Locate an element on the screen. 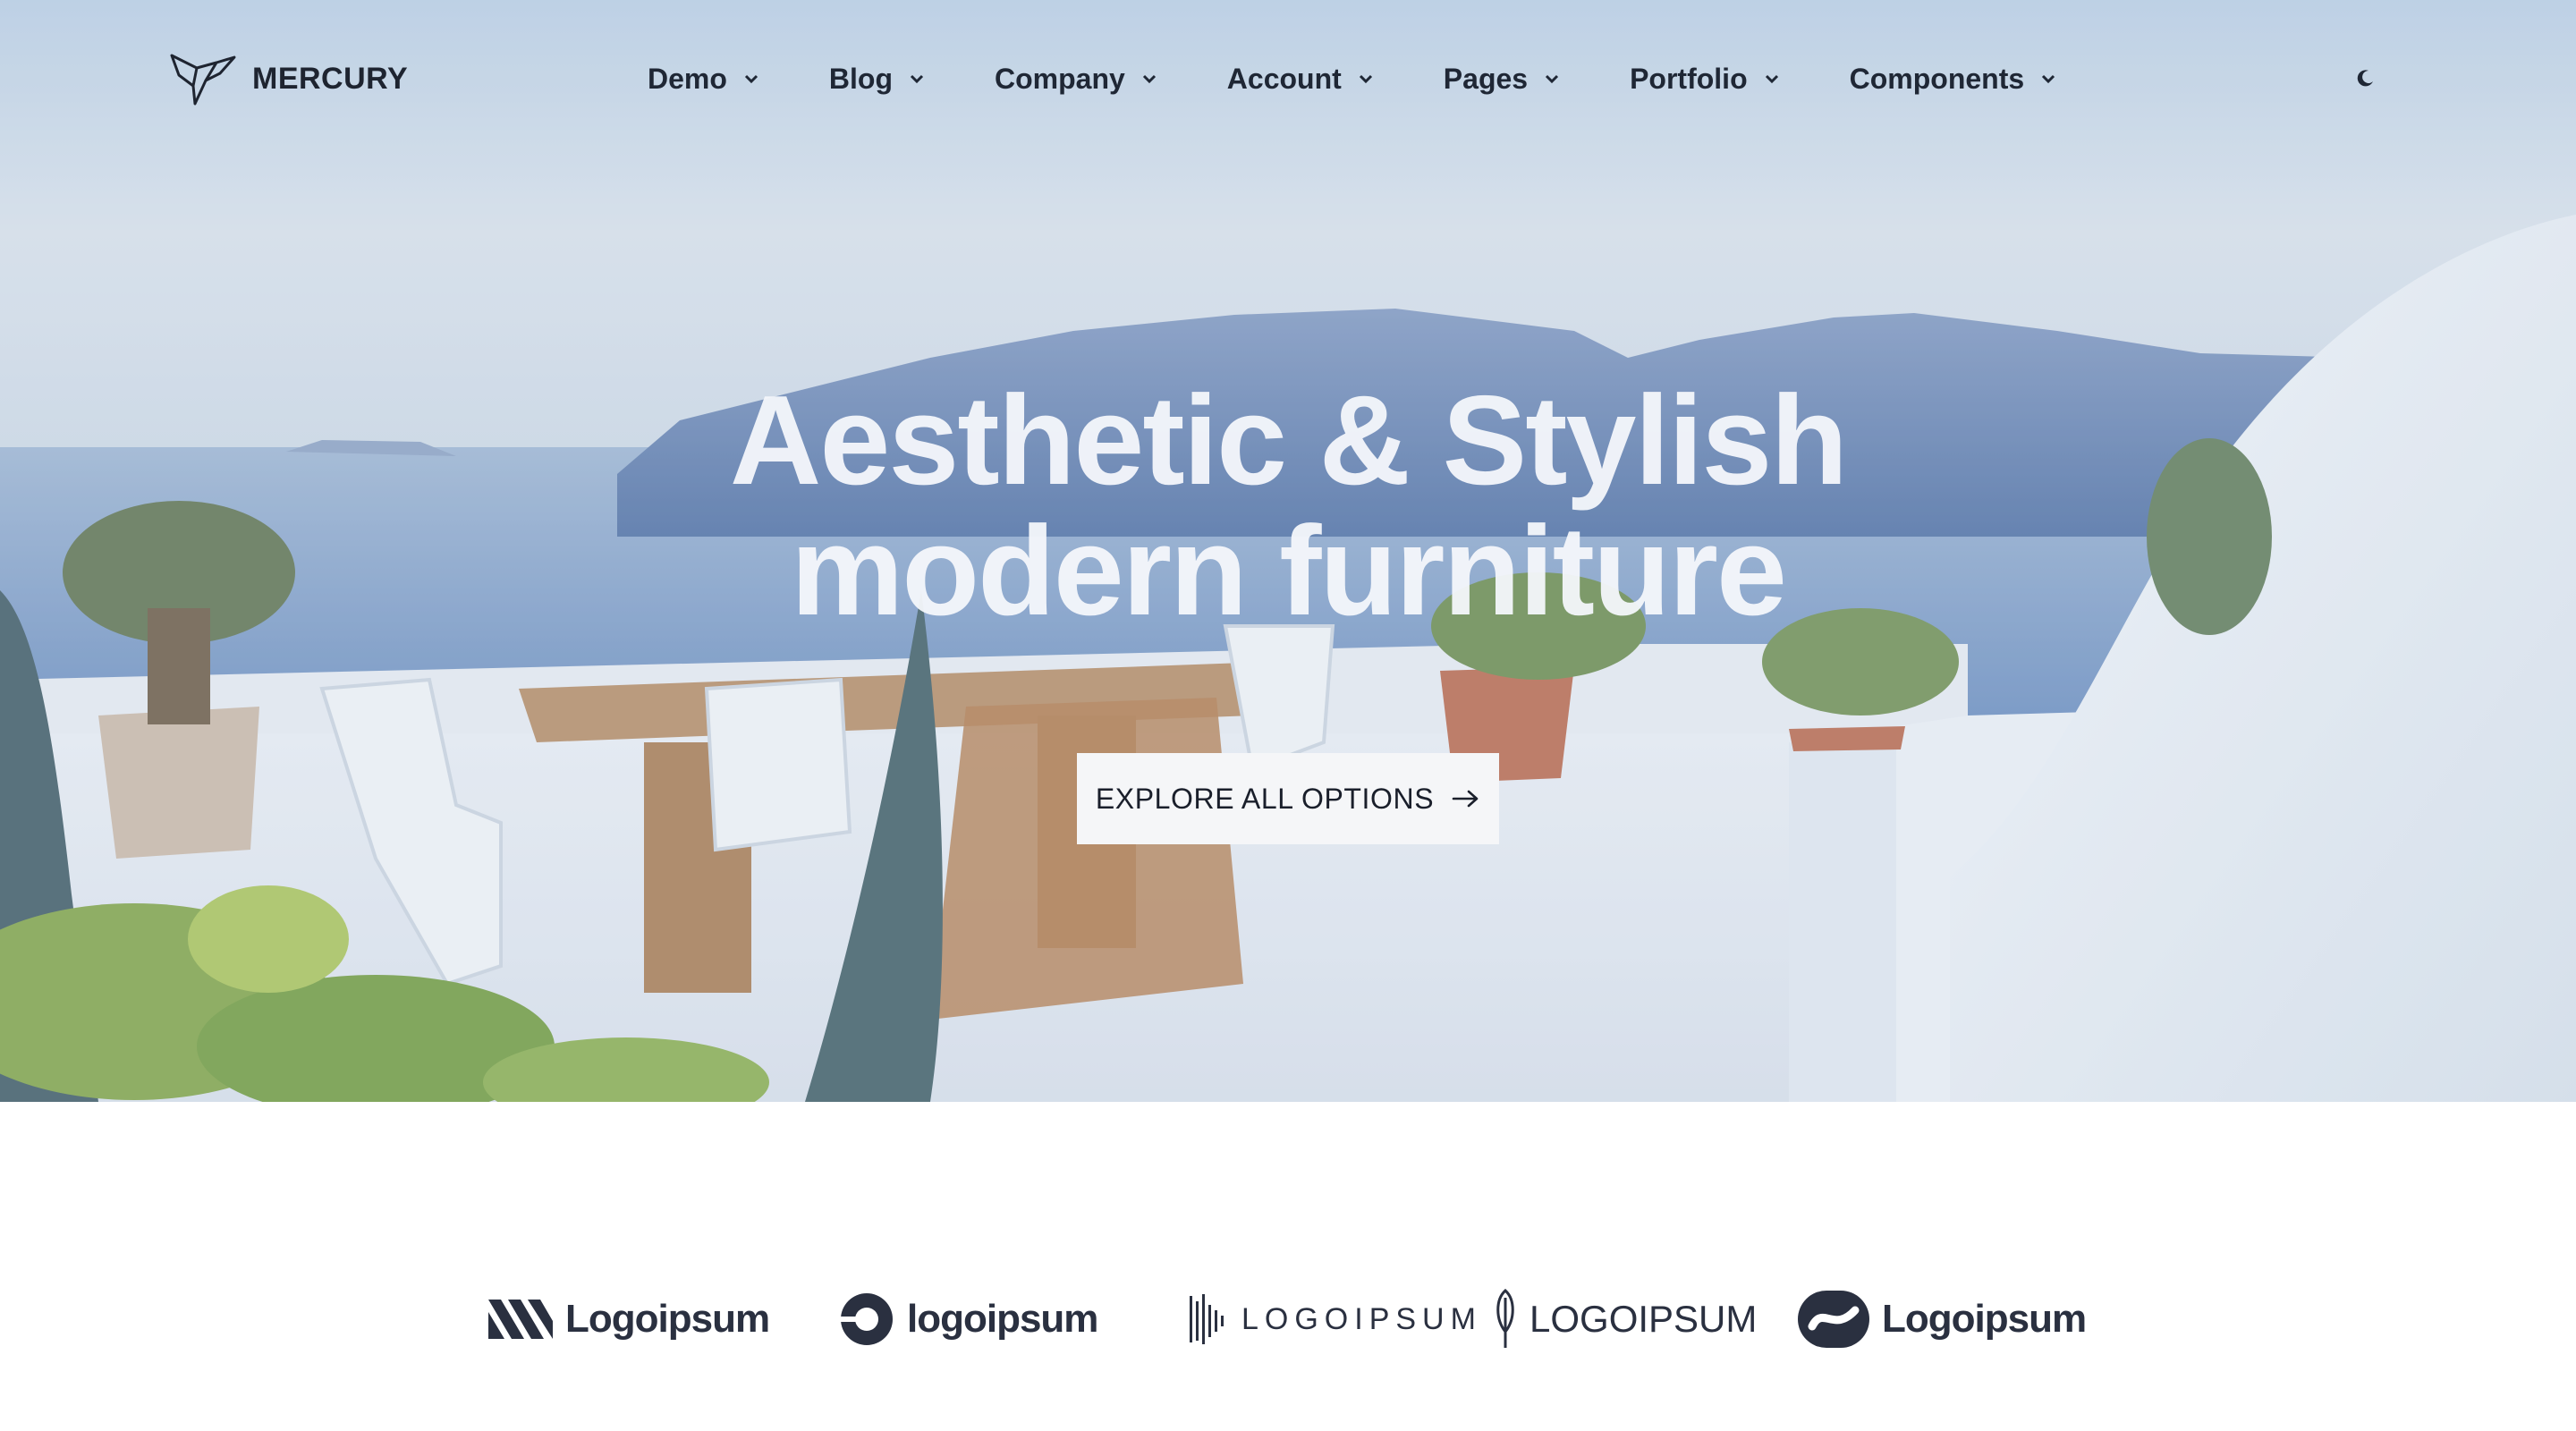 The image size is (2576, 1431). brand-name: MERCURY is located at coordinates (330, 78).